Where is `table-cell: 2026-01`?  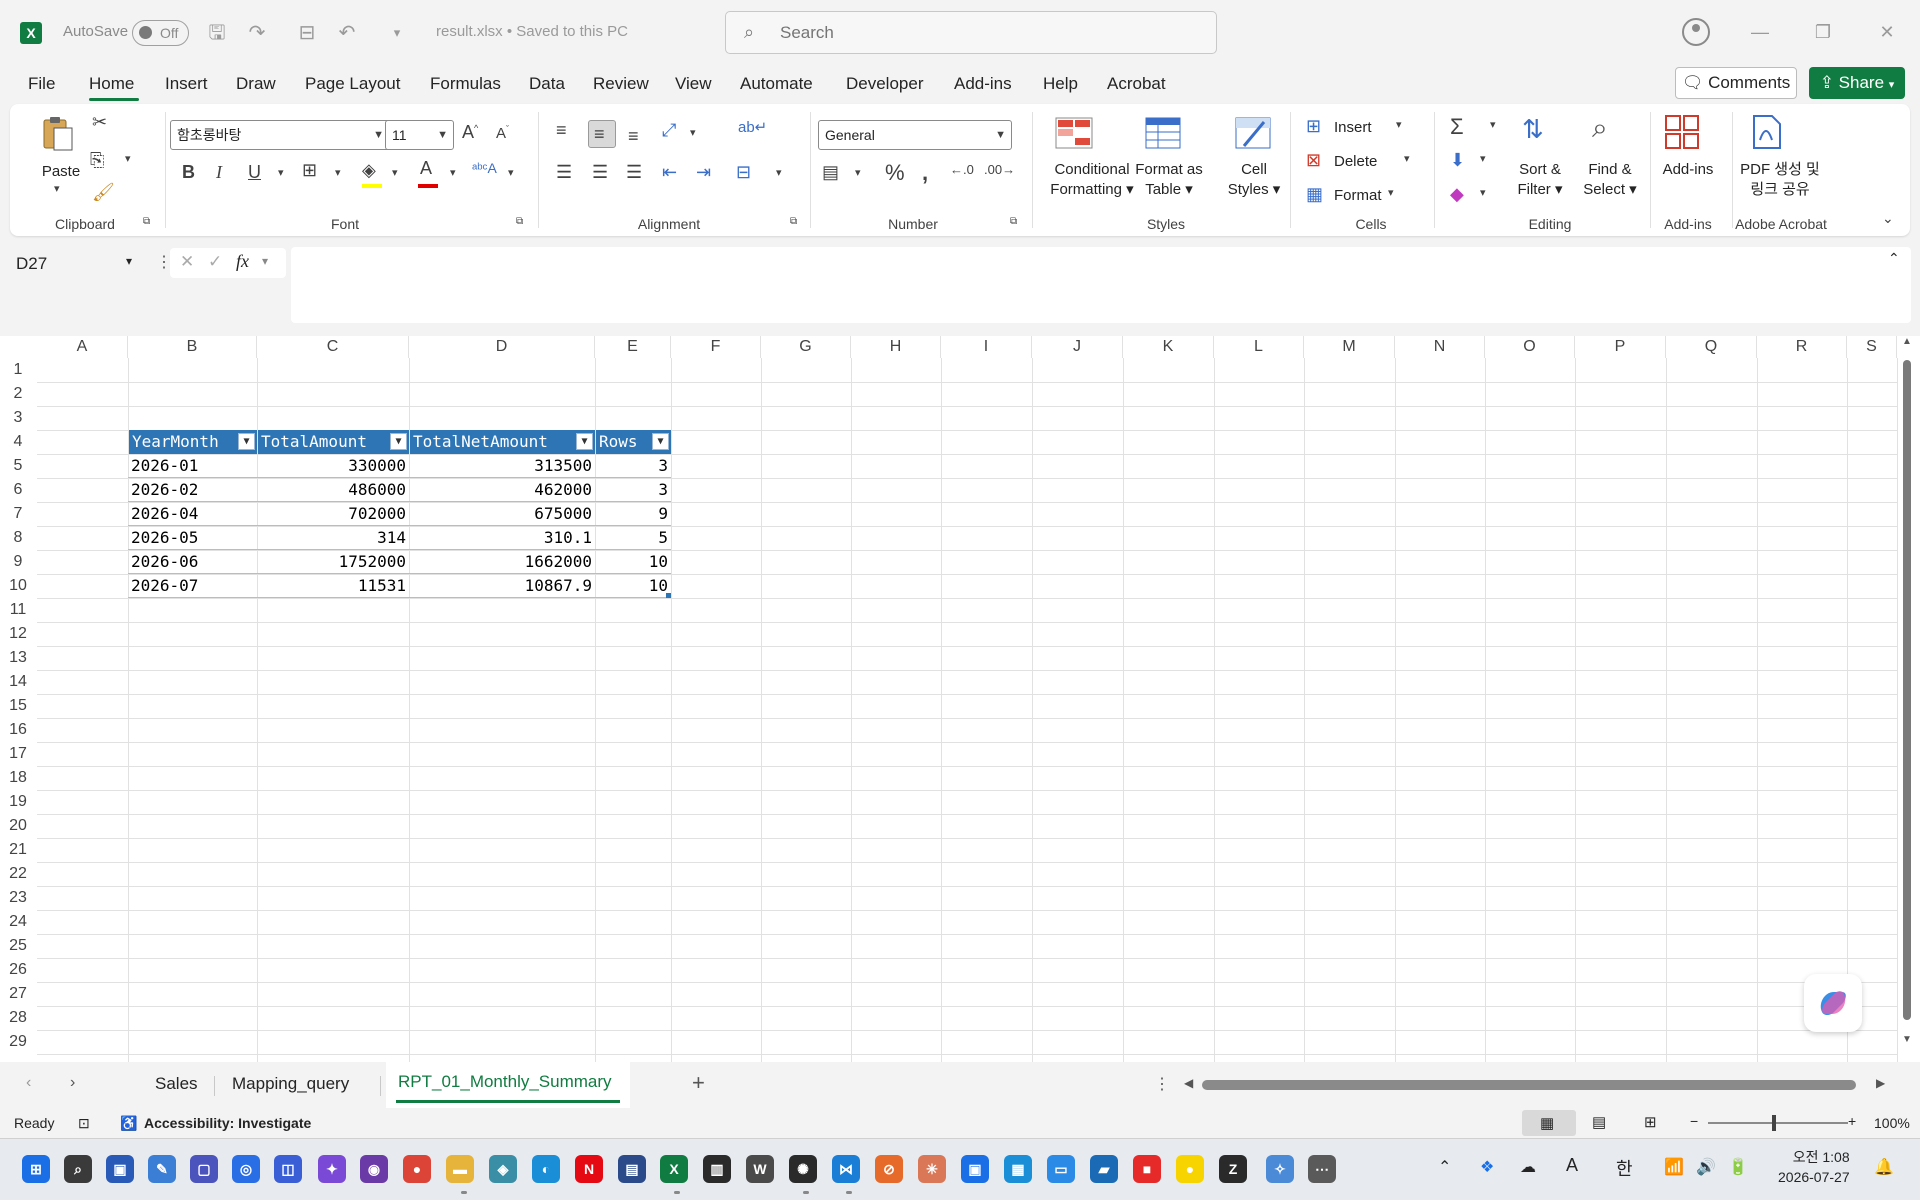 table-cell: 2026-01 is located at coordinates (192, 466).